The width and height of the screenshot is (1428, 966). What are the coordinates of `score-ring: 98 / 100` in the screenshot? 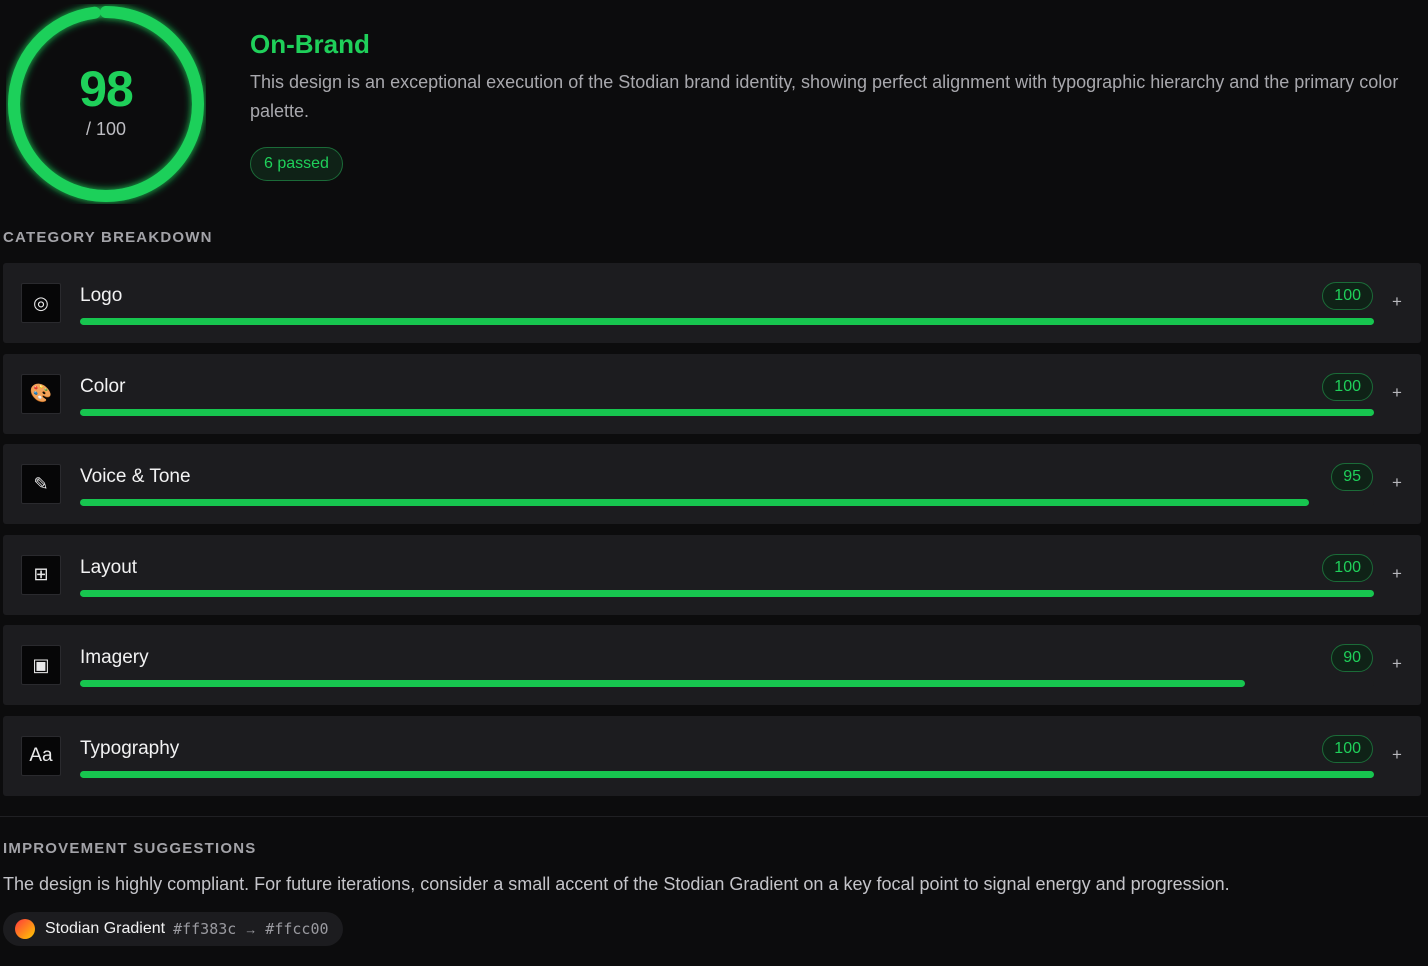 It's located at (106, 104).